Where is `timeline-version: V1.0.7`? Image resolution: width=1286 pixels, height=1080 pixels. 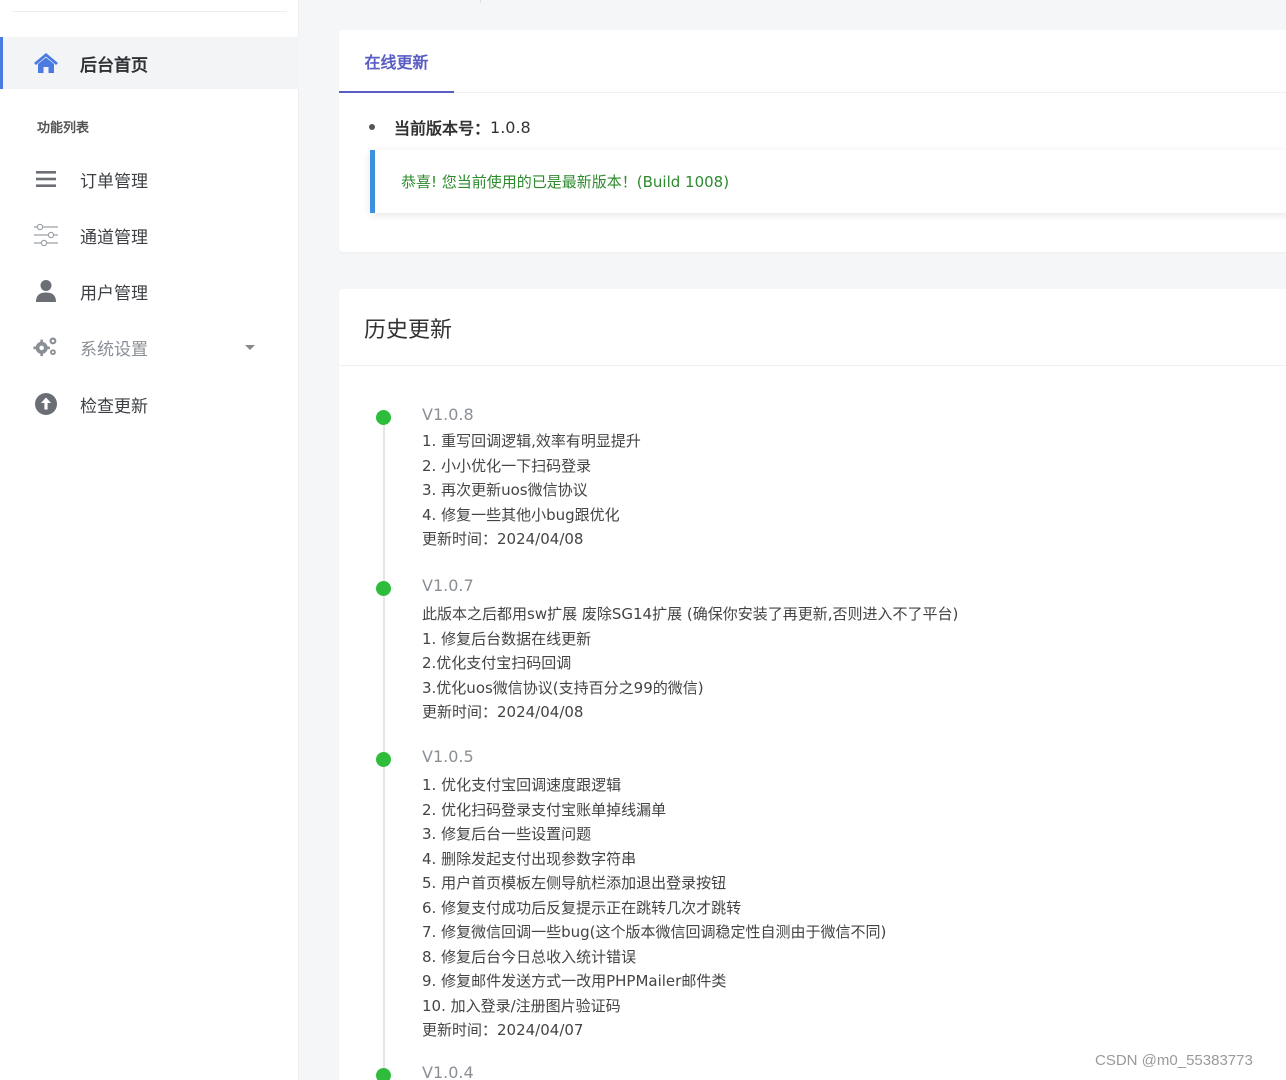
timeline-version: V1.0.7 is located at coordinates (448, 585).